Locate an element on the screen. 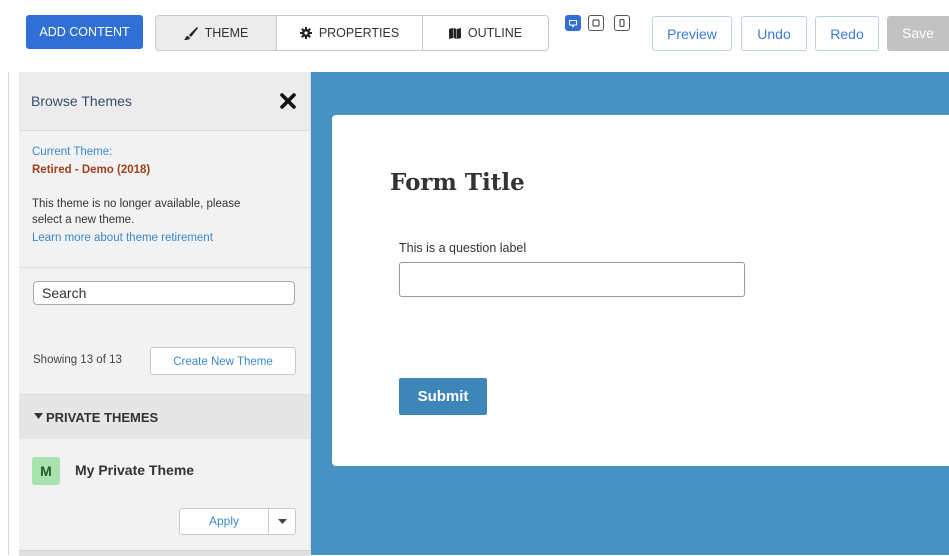  question-input is located at coordinates (572, 279).